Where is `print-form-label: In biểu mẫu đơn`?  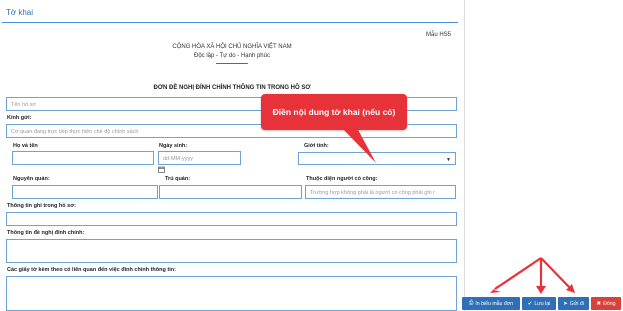
print-form-label: In biểu mẫu đơn is located at coordinates (494, 303).